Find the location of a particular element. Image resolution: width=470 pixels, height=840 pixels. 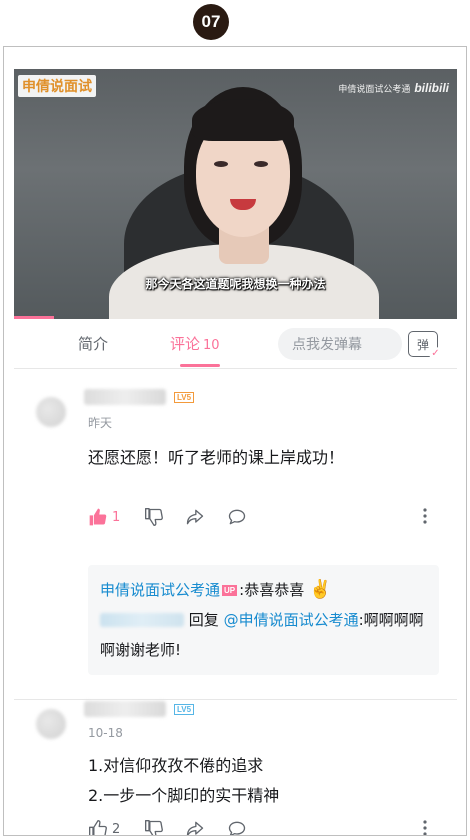

presenter-eye-left is located at coordinates (221, 164).